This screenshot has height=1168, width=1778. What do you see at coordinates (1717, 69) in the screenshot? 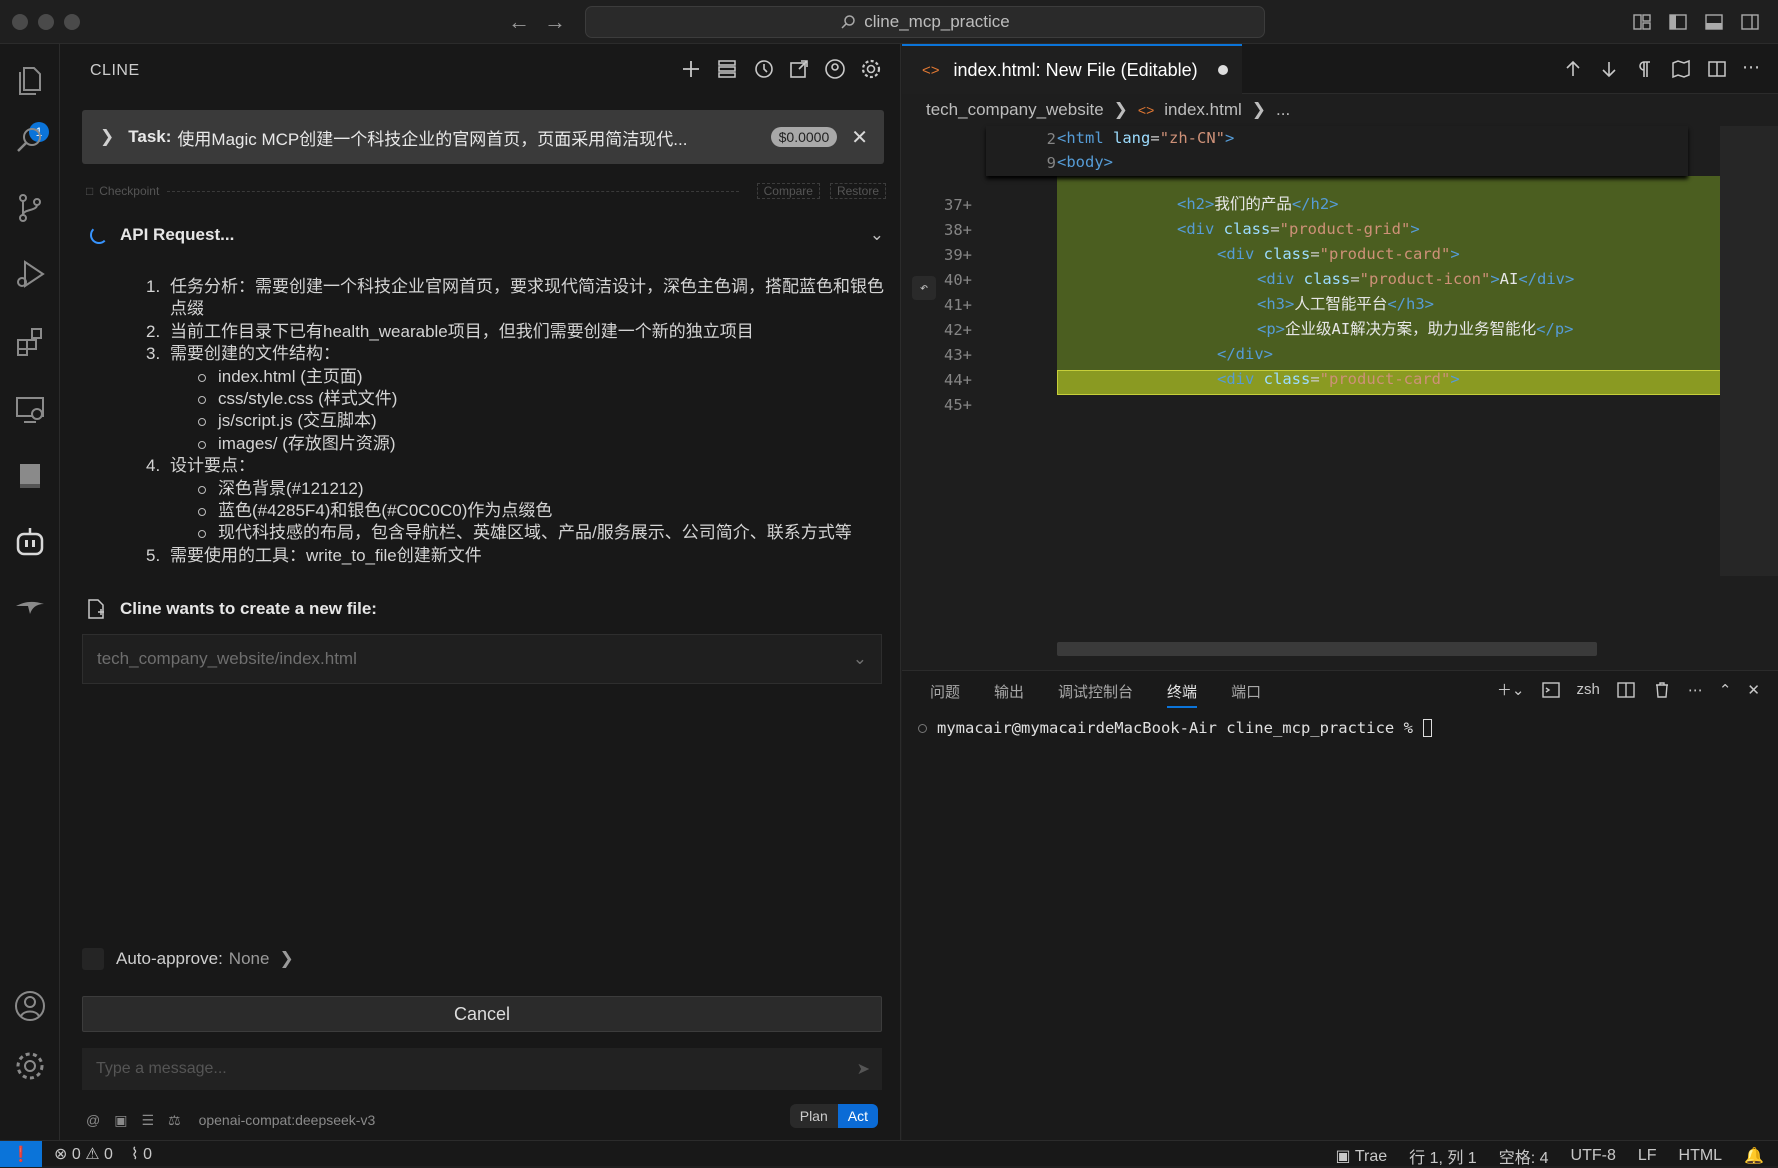
I see `split-editor-icon` at bounding box center [1717, 69].